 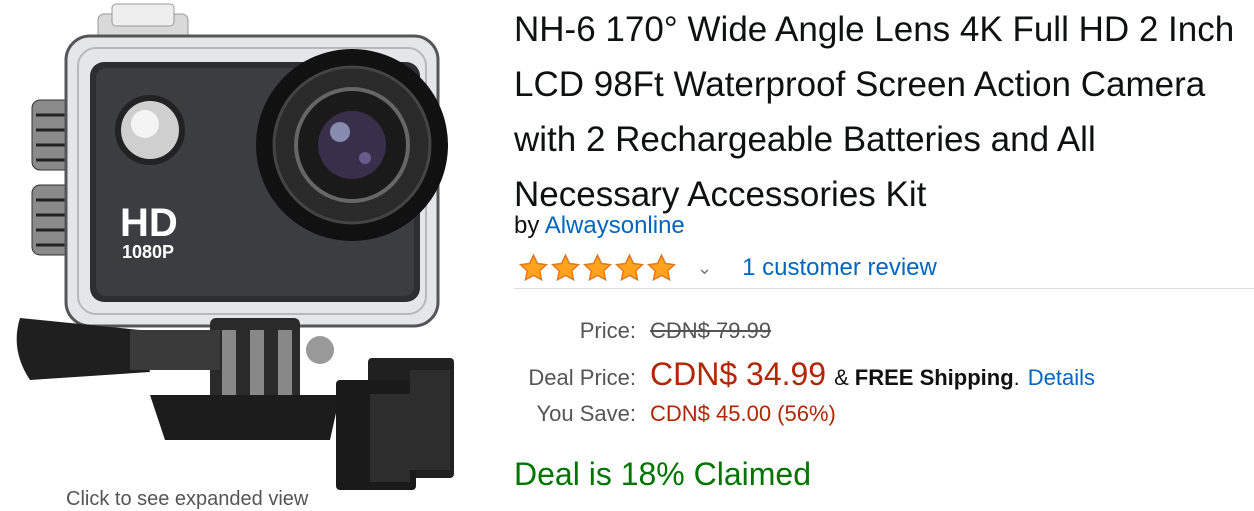 I want to click on price-label: Price:, so click(x=607, y=330).